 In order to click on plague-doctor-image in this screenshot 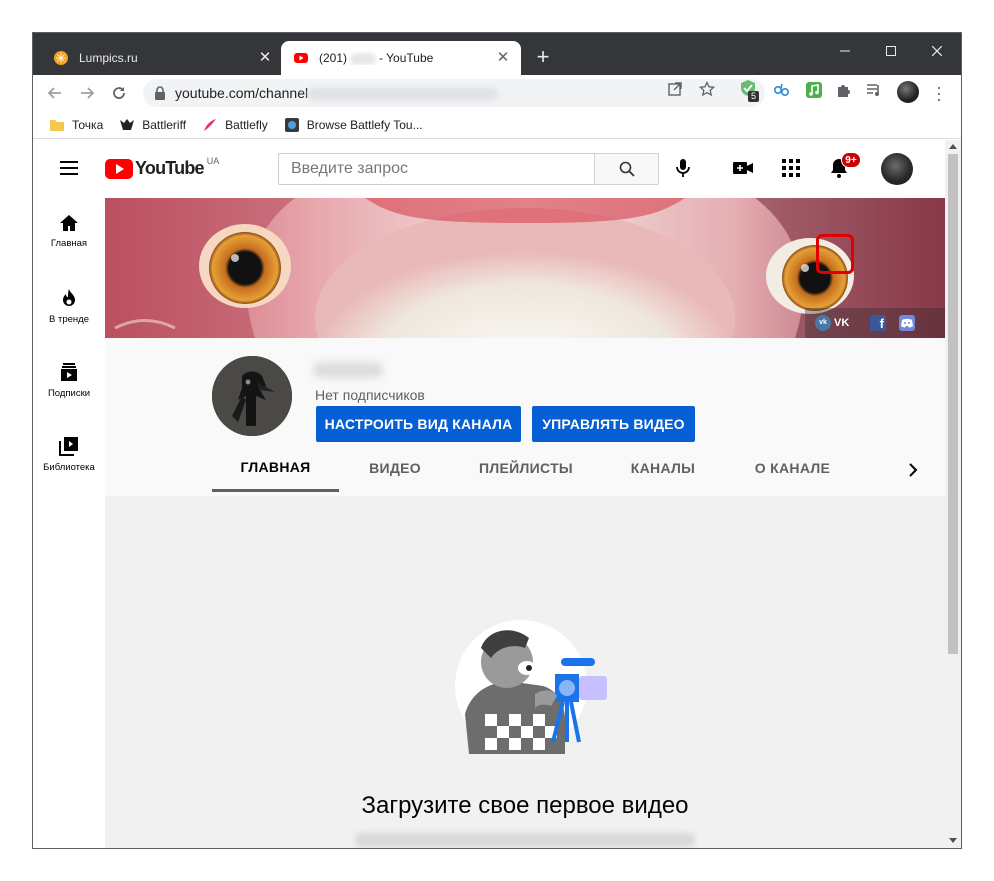, I will do `click(252, 396)`.